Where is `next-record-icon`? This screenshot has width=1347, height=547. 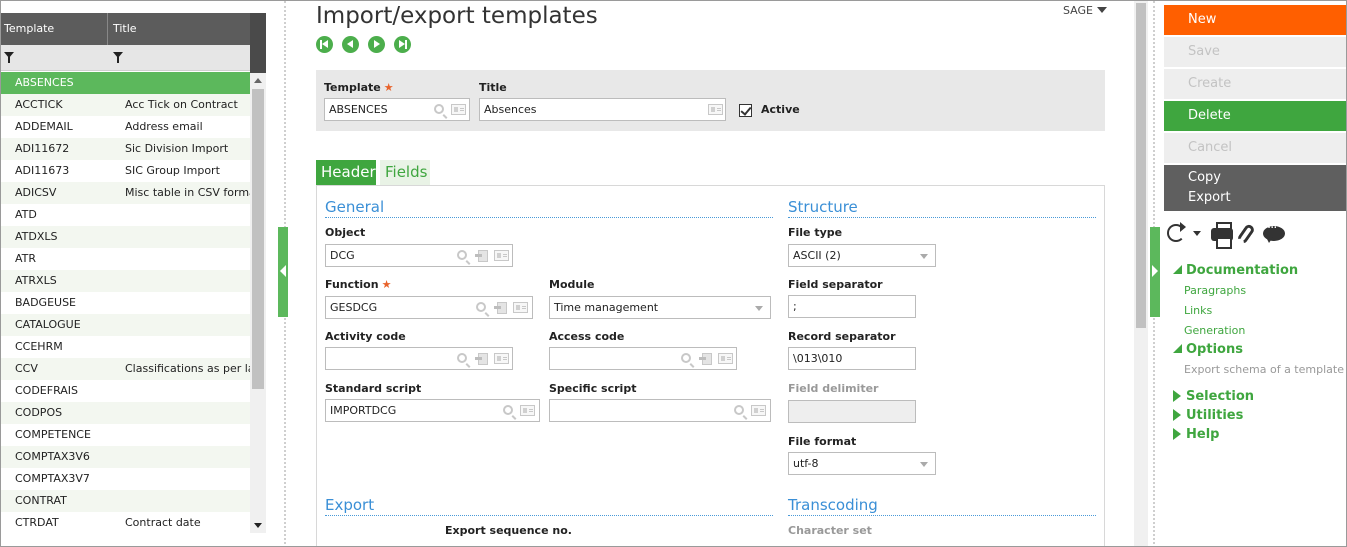
next-record-icon is located at coordinates (376, 44).